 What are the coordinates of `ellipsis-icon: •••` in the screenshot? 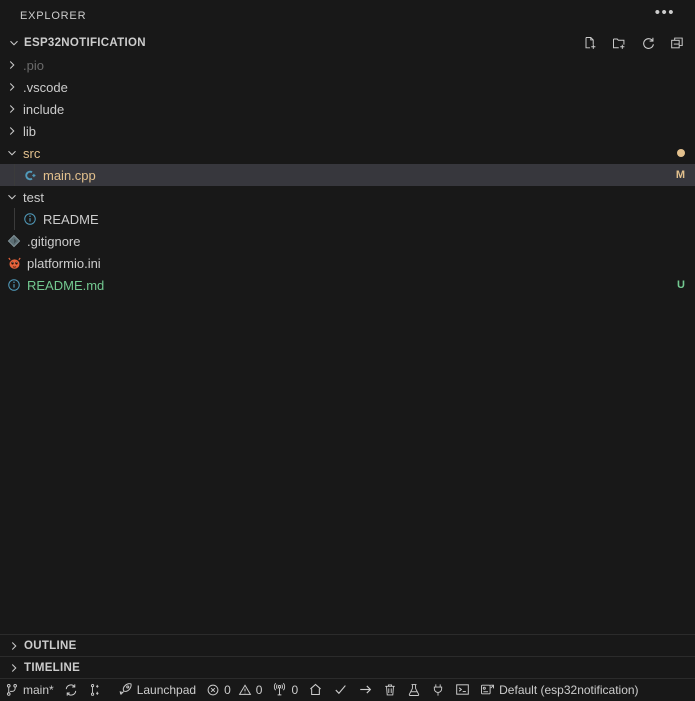 It's located at (665, 16).